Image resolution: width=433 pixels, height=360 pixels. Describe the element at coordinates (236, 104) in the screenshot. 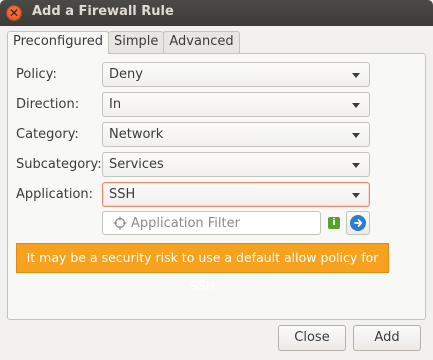

I see `direction-select: In` at that location.